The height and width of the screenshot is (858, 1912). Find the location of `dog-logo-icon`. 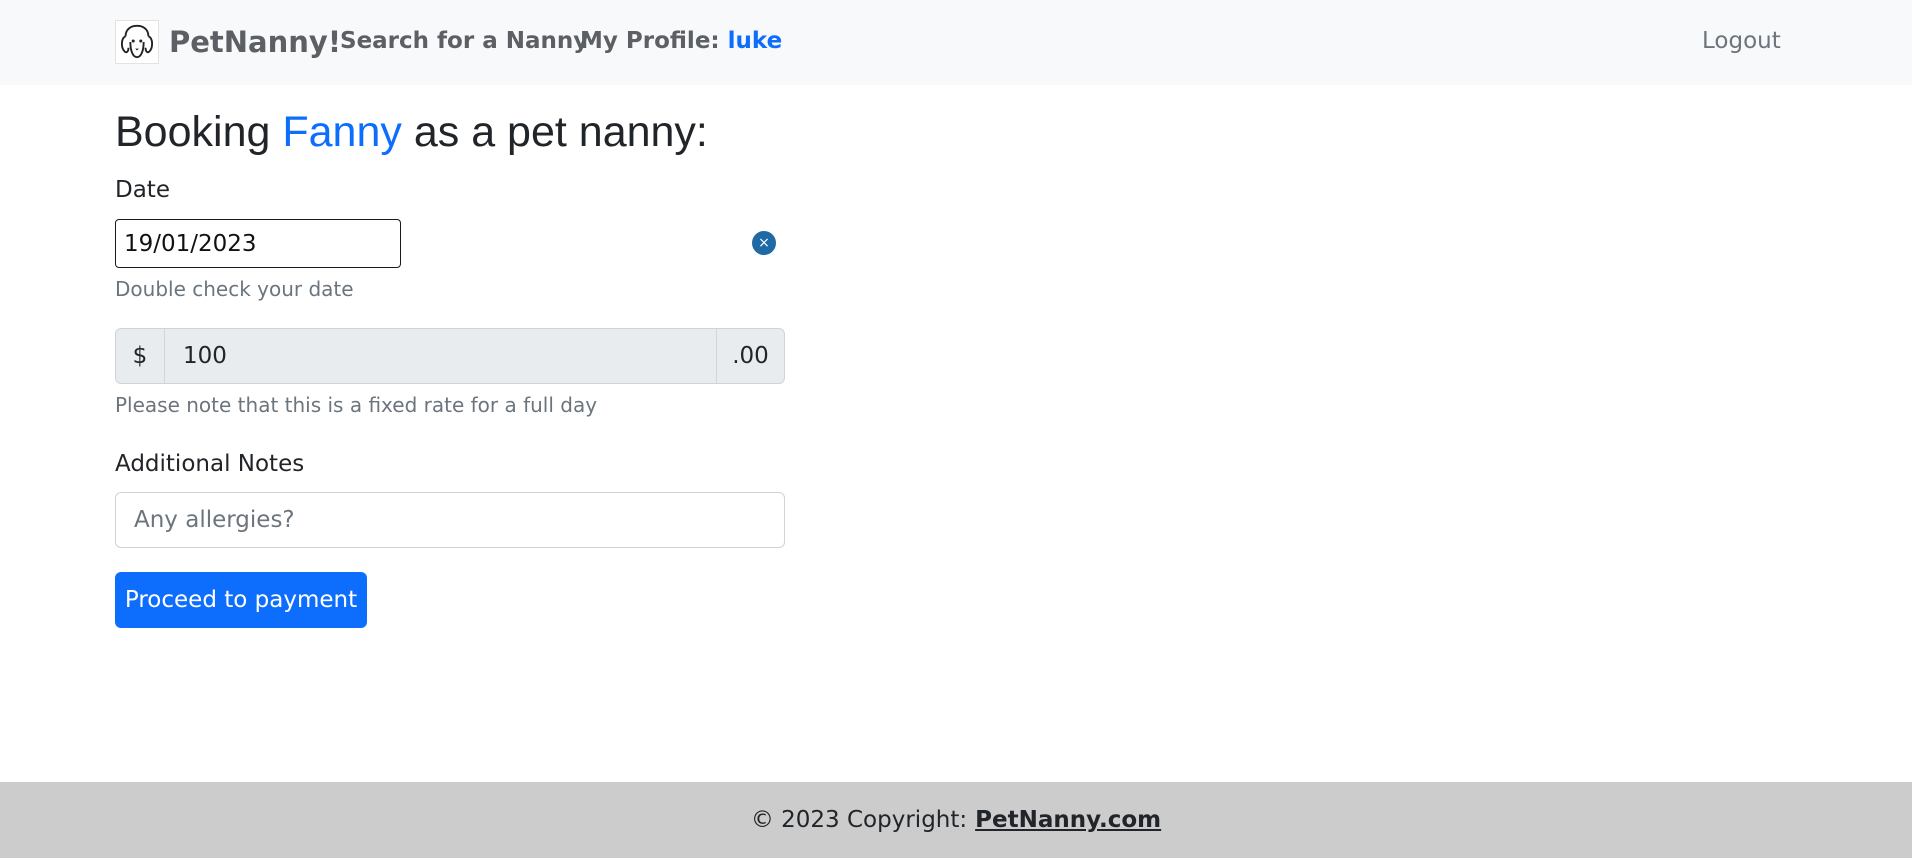

dog-logo-icon is located at coordinates (137, 42).